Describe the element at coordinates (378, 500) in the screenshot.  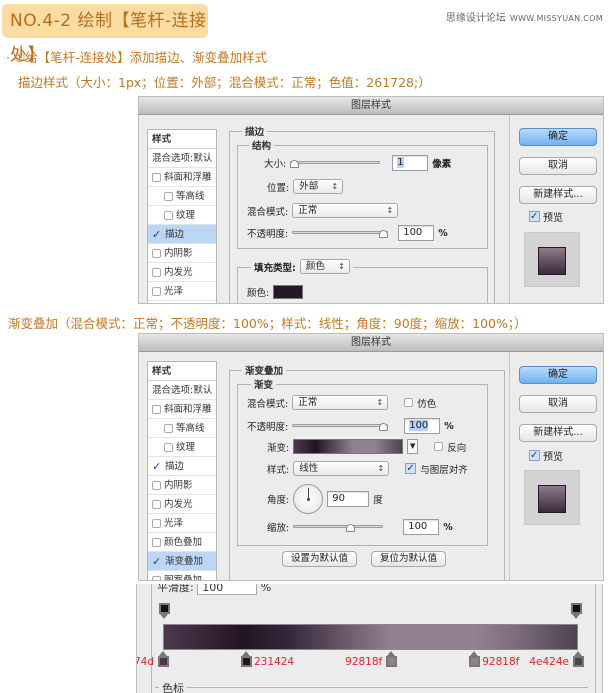
I see `angle-unit: 度` at that location.